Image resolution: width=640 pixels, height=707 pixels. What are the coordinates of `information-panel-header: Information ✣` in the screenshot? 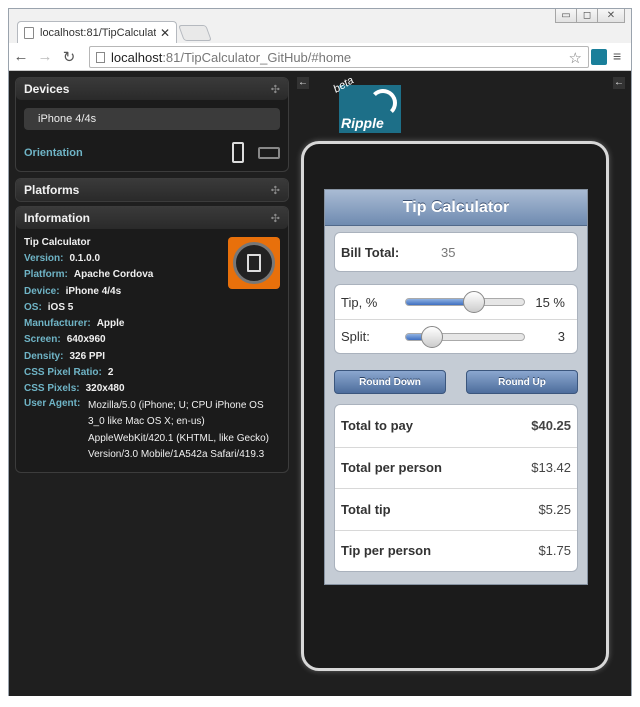 It's located at (152, 218).